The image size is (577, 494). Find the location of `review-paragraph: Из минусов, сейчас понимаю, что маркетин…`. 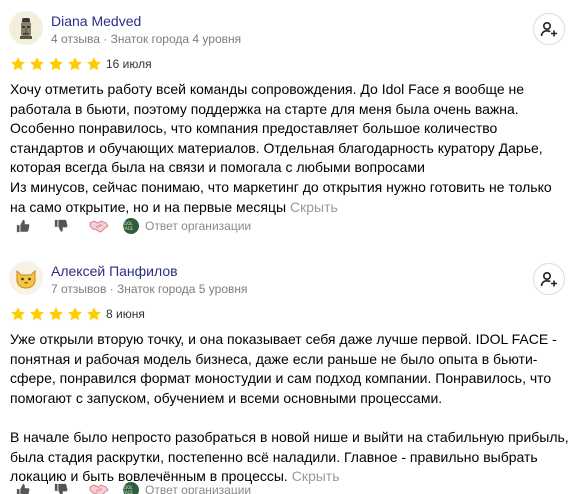

review-paragraph: Из минусов, сейчас понимаю, что маркетин… is located at coordinates (290, 197).